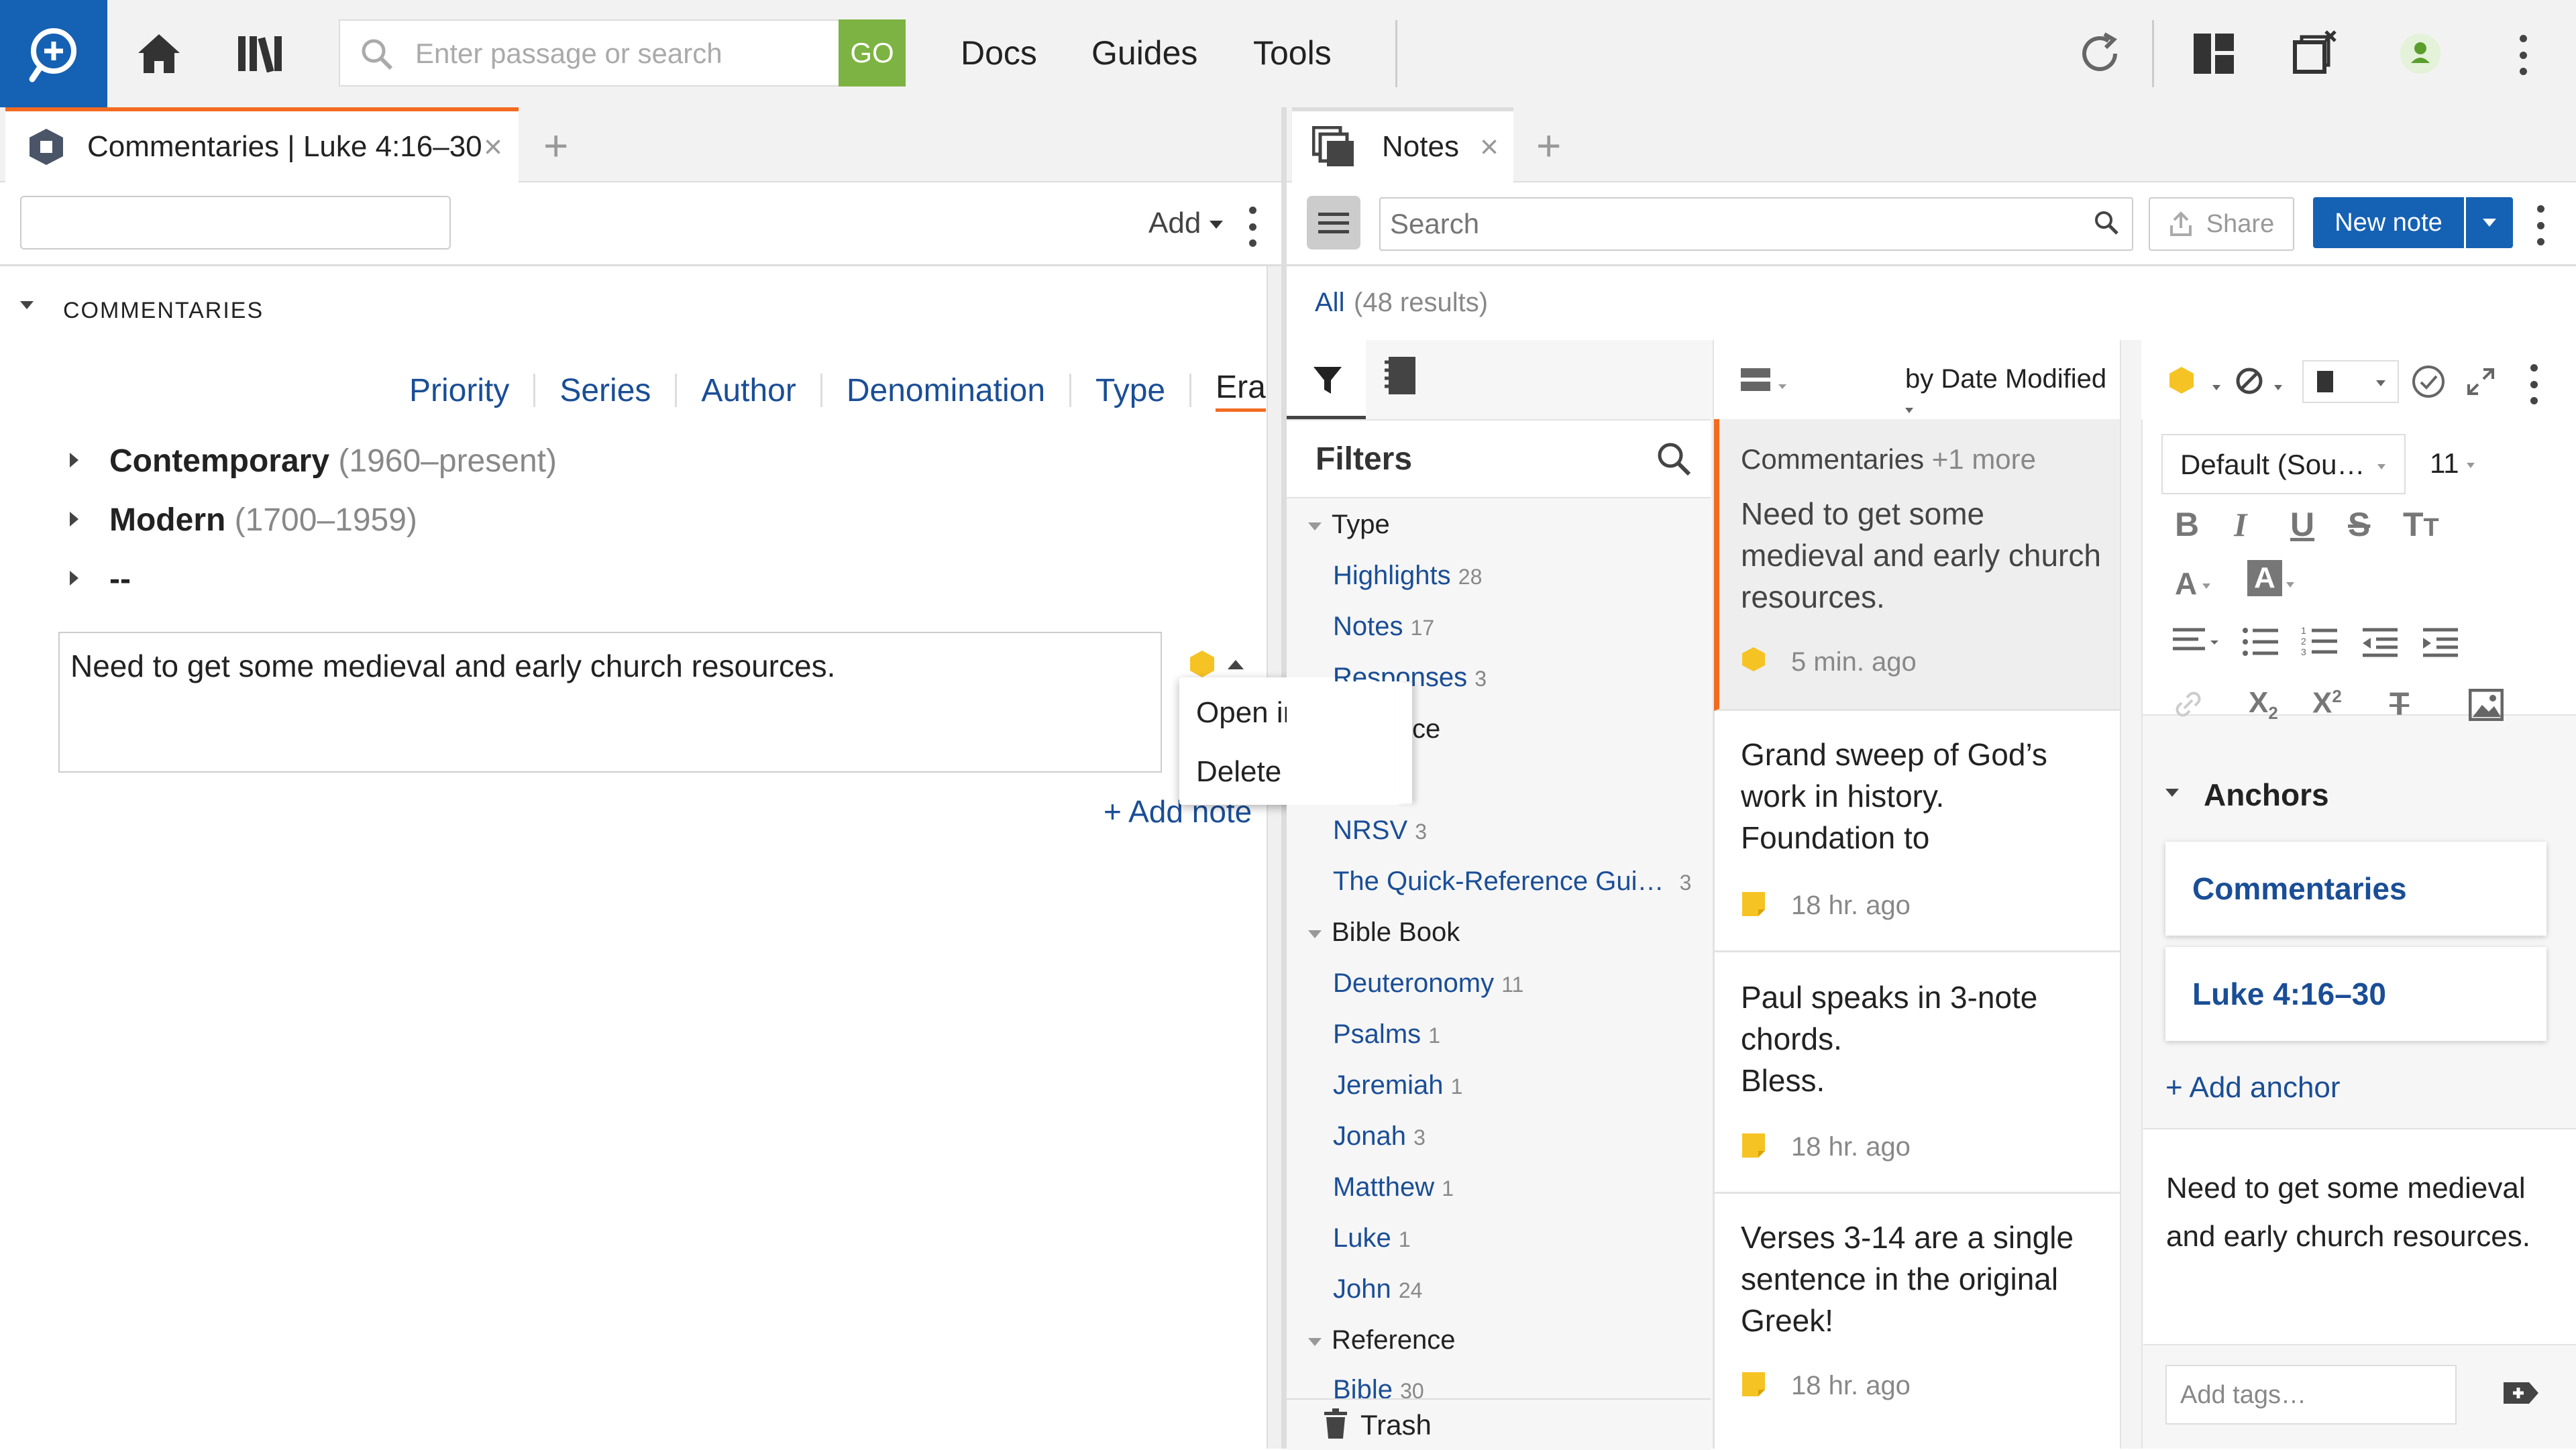 The image size is (2576, 1450). Describe the element at coordinates (1238, 772) in the screenshot. I see `delete-item: Delete` at that location.